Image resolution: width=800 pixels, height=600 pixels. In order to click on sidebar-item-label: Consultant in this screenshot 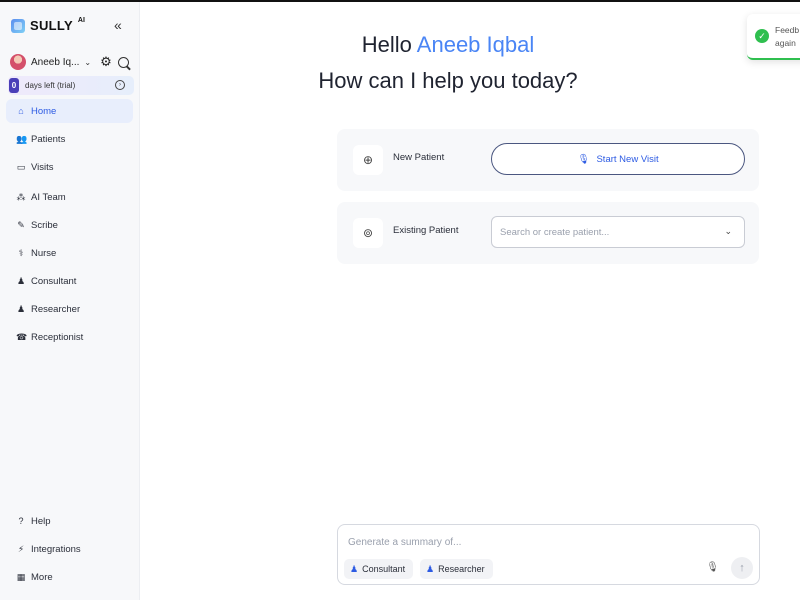, I will do `click(54, 281)`.